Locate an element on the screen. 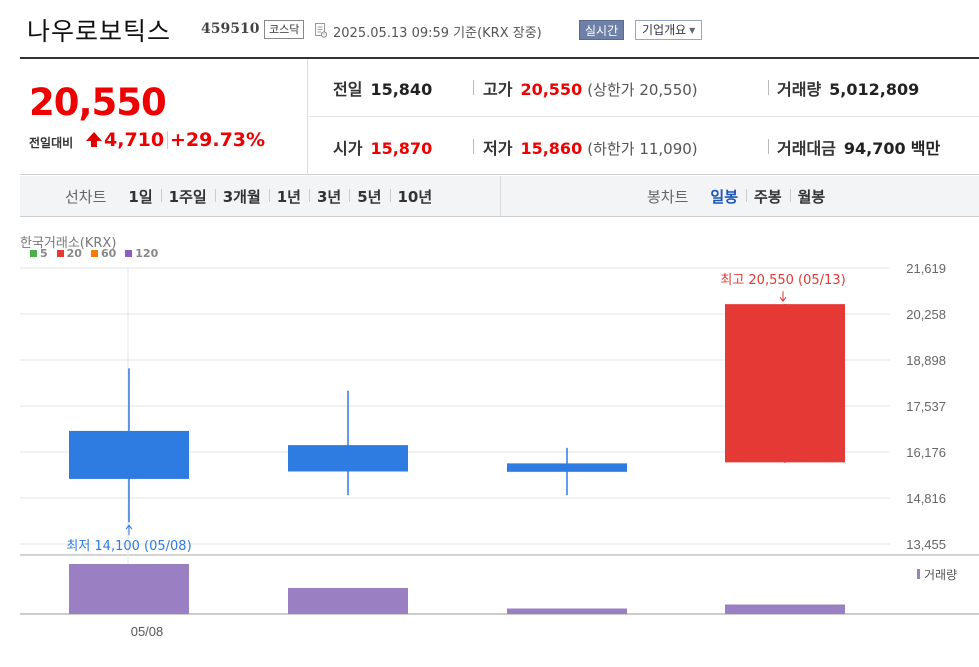  line-chart-title: 선차트 is located at coordinates (86, 196).